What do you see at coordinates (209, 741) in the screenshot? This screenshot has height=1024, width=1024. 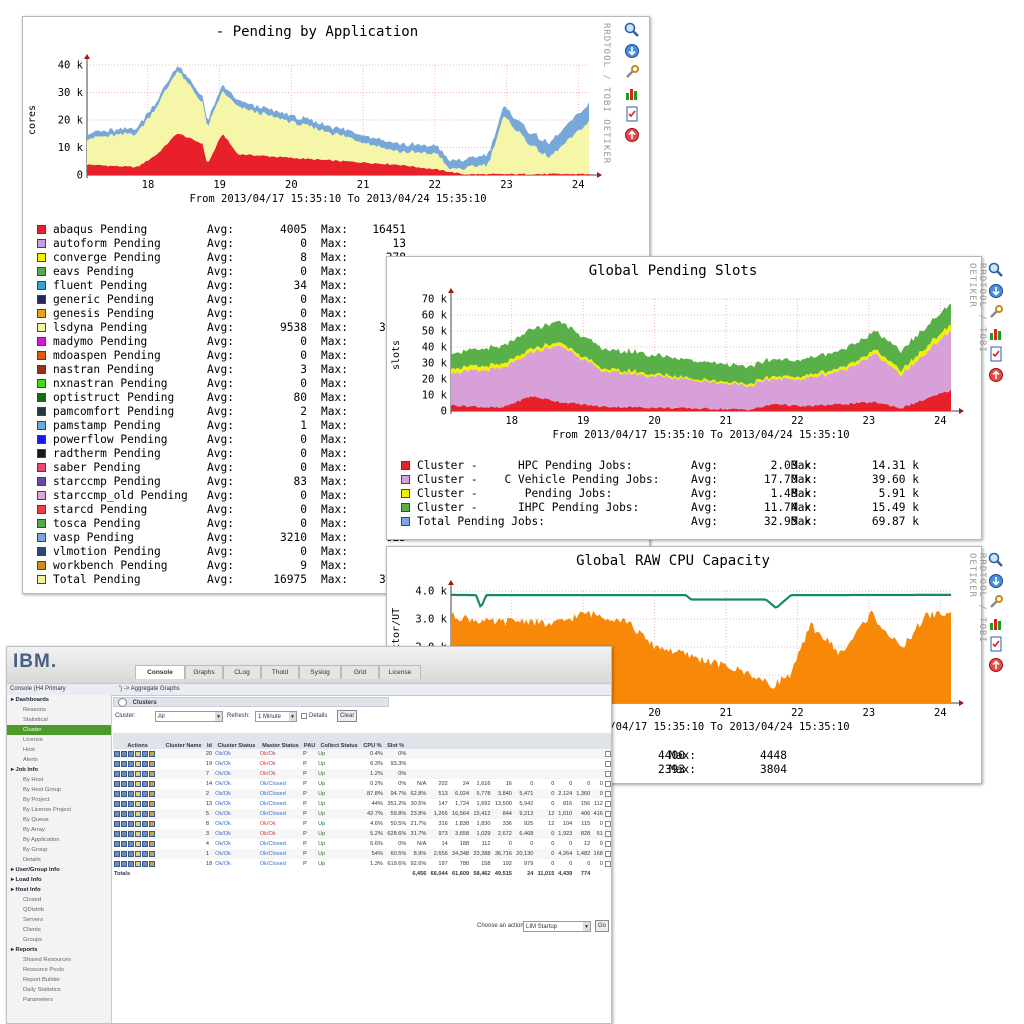 I see `column-header: Id` at bounding box center [209, 741].